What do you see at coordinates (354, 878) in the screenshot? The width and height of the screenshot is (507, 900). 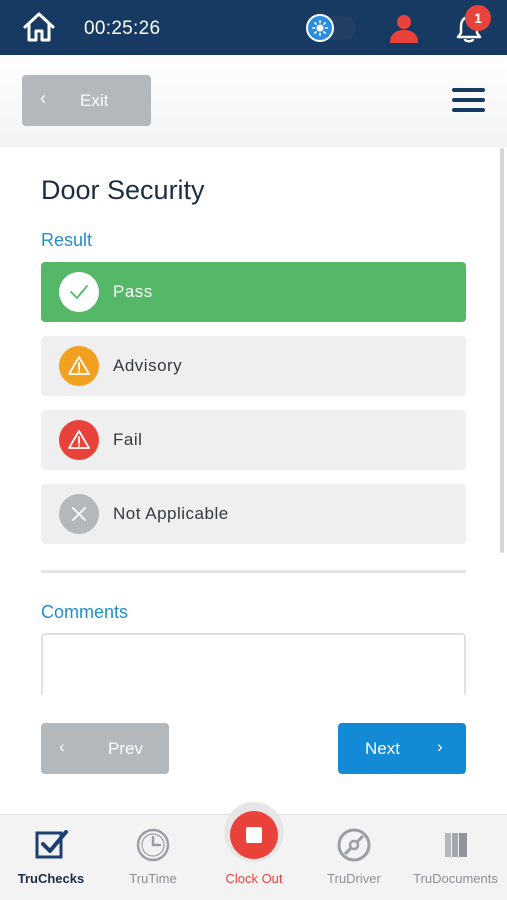 I see `tab-label: TruDriver` at bounding box center [354, 878].